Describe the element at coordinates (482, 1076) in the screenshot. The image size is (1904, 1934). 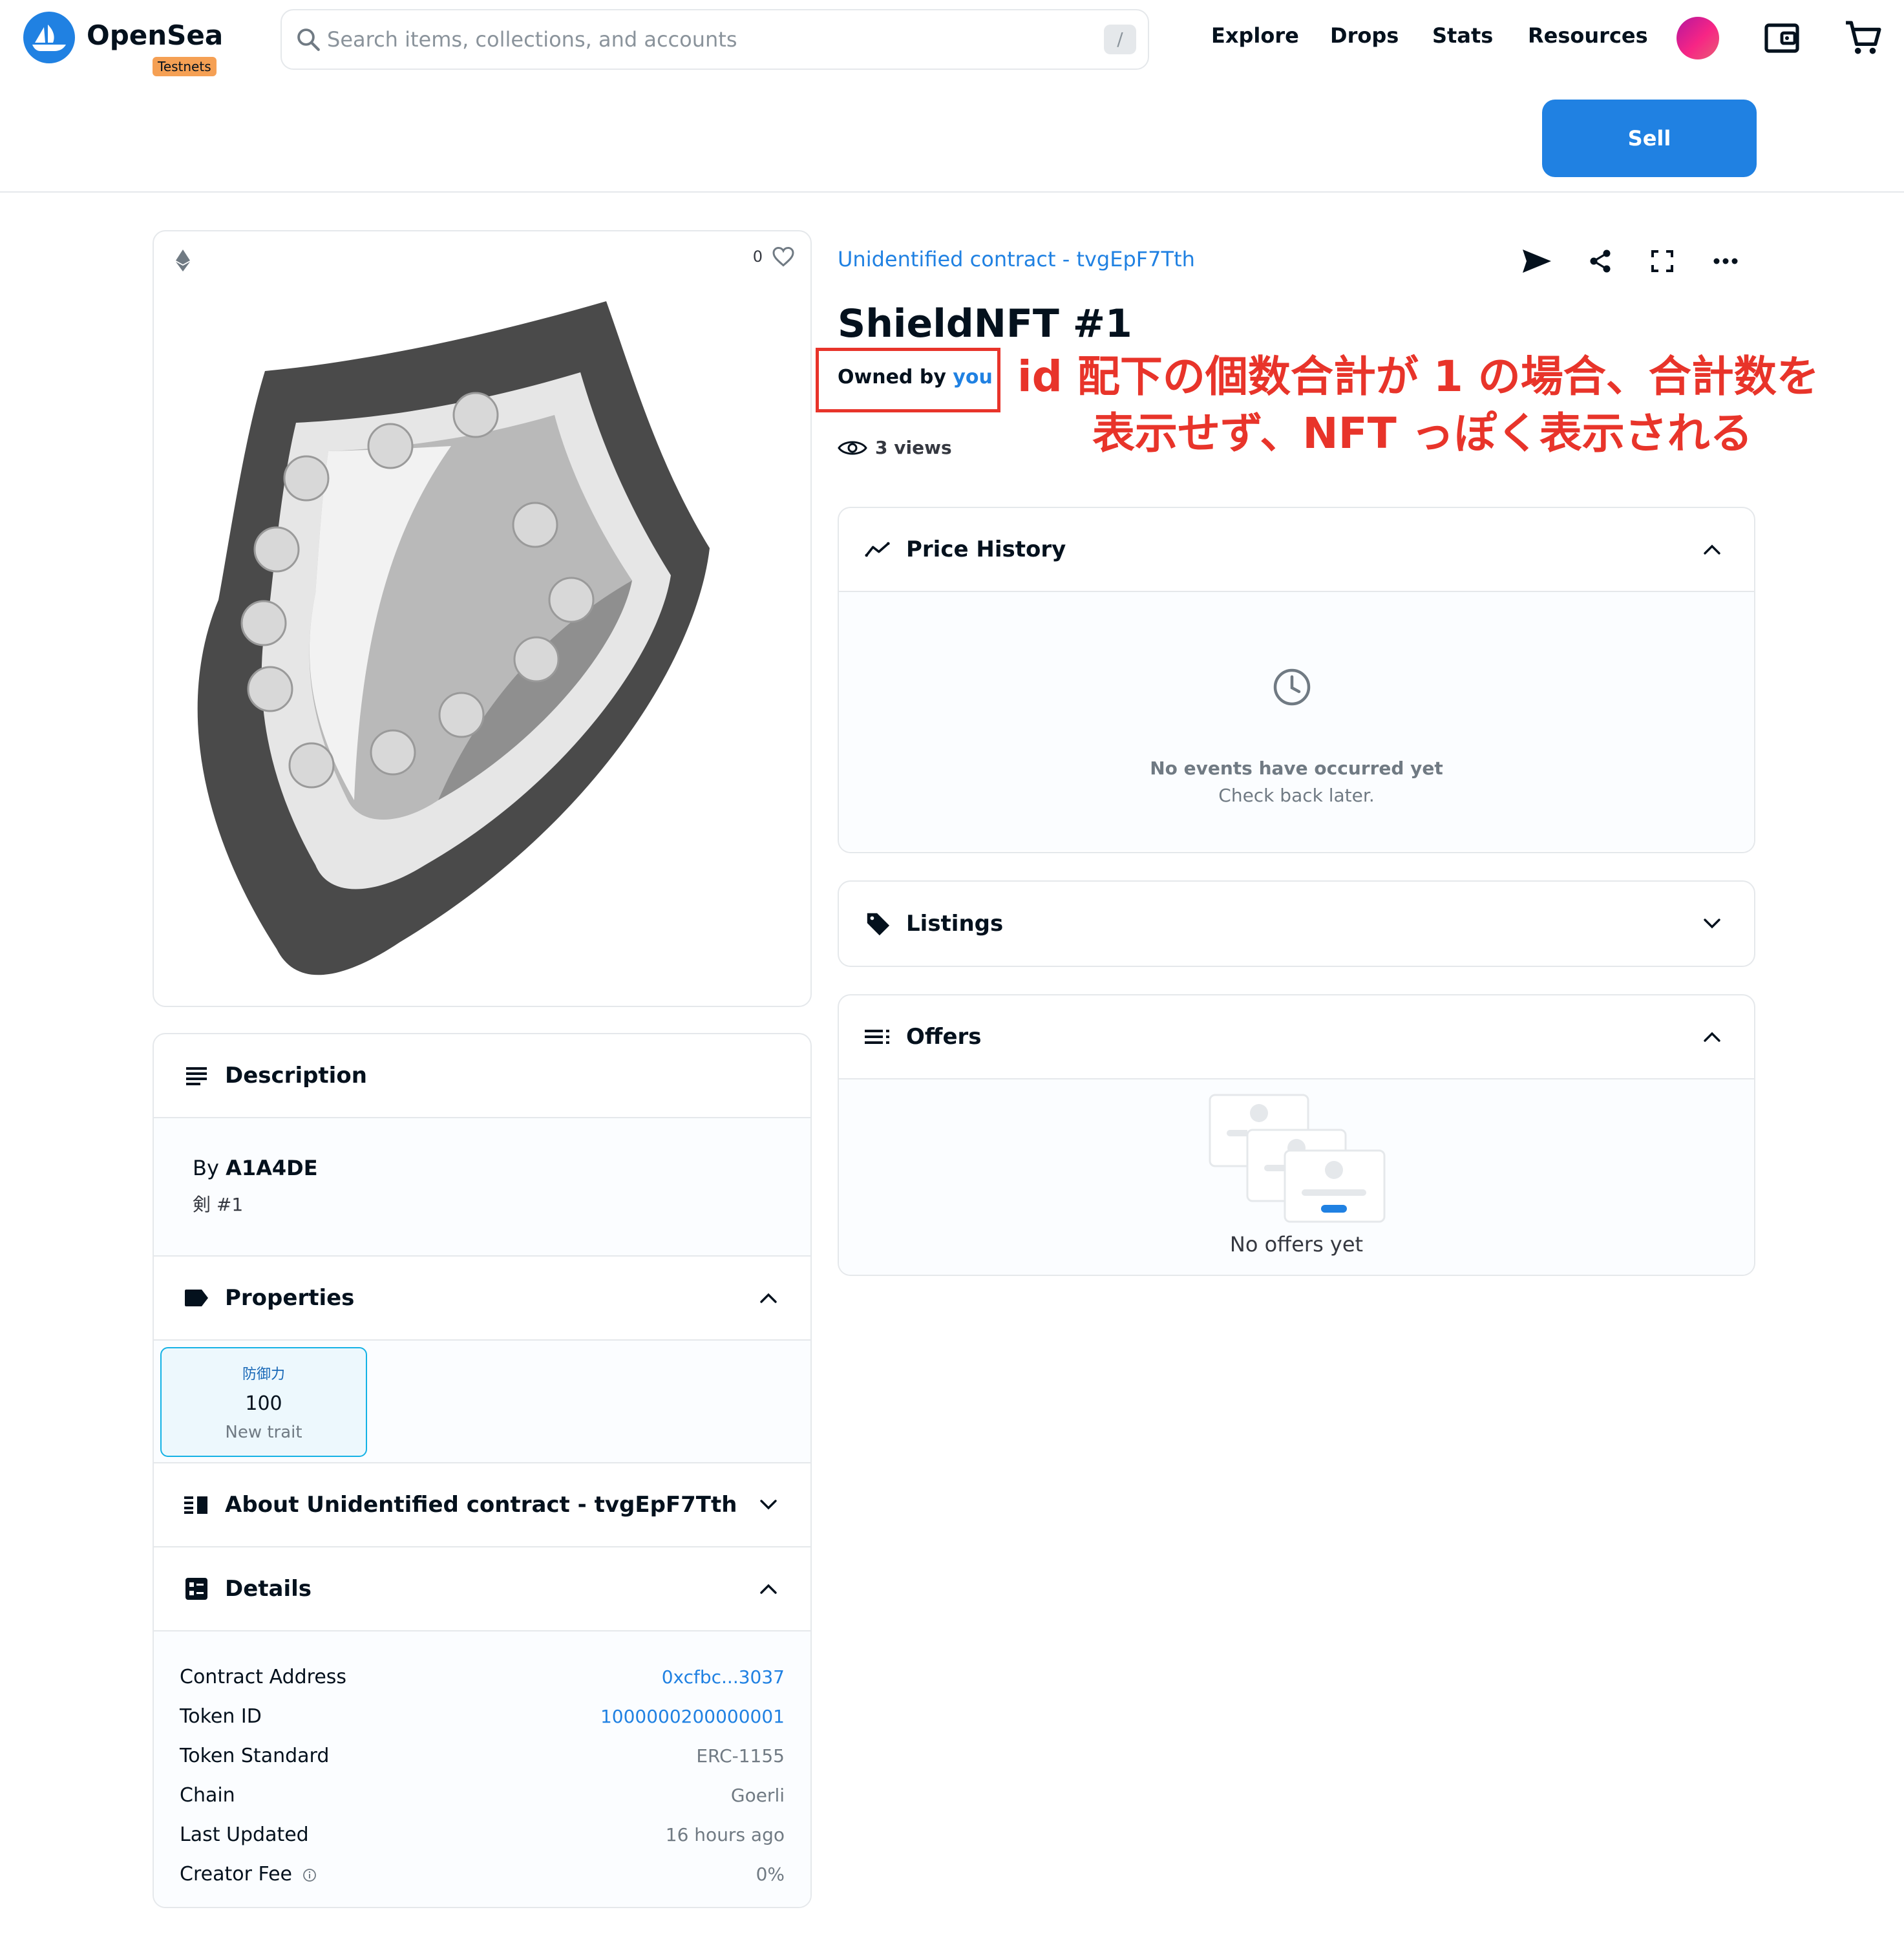
I see `description-header: Description` at that location.